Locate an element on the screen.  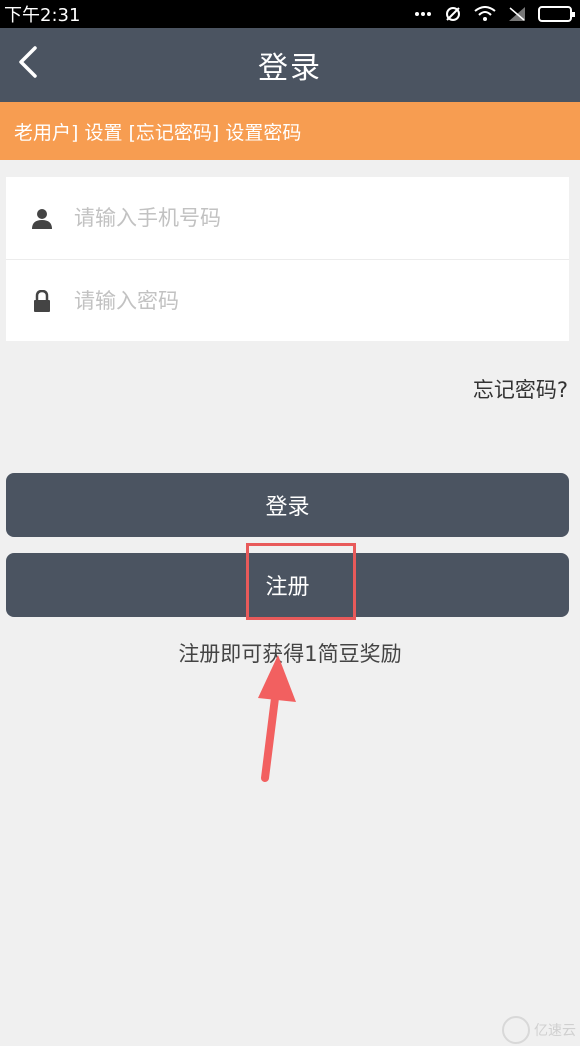
login-button: 登录 is located at coordinates (287, 505).